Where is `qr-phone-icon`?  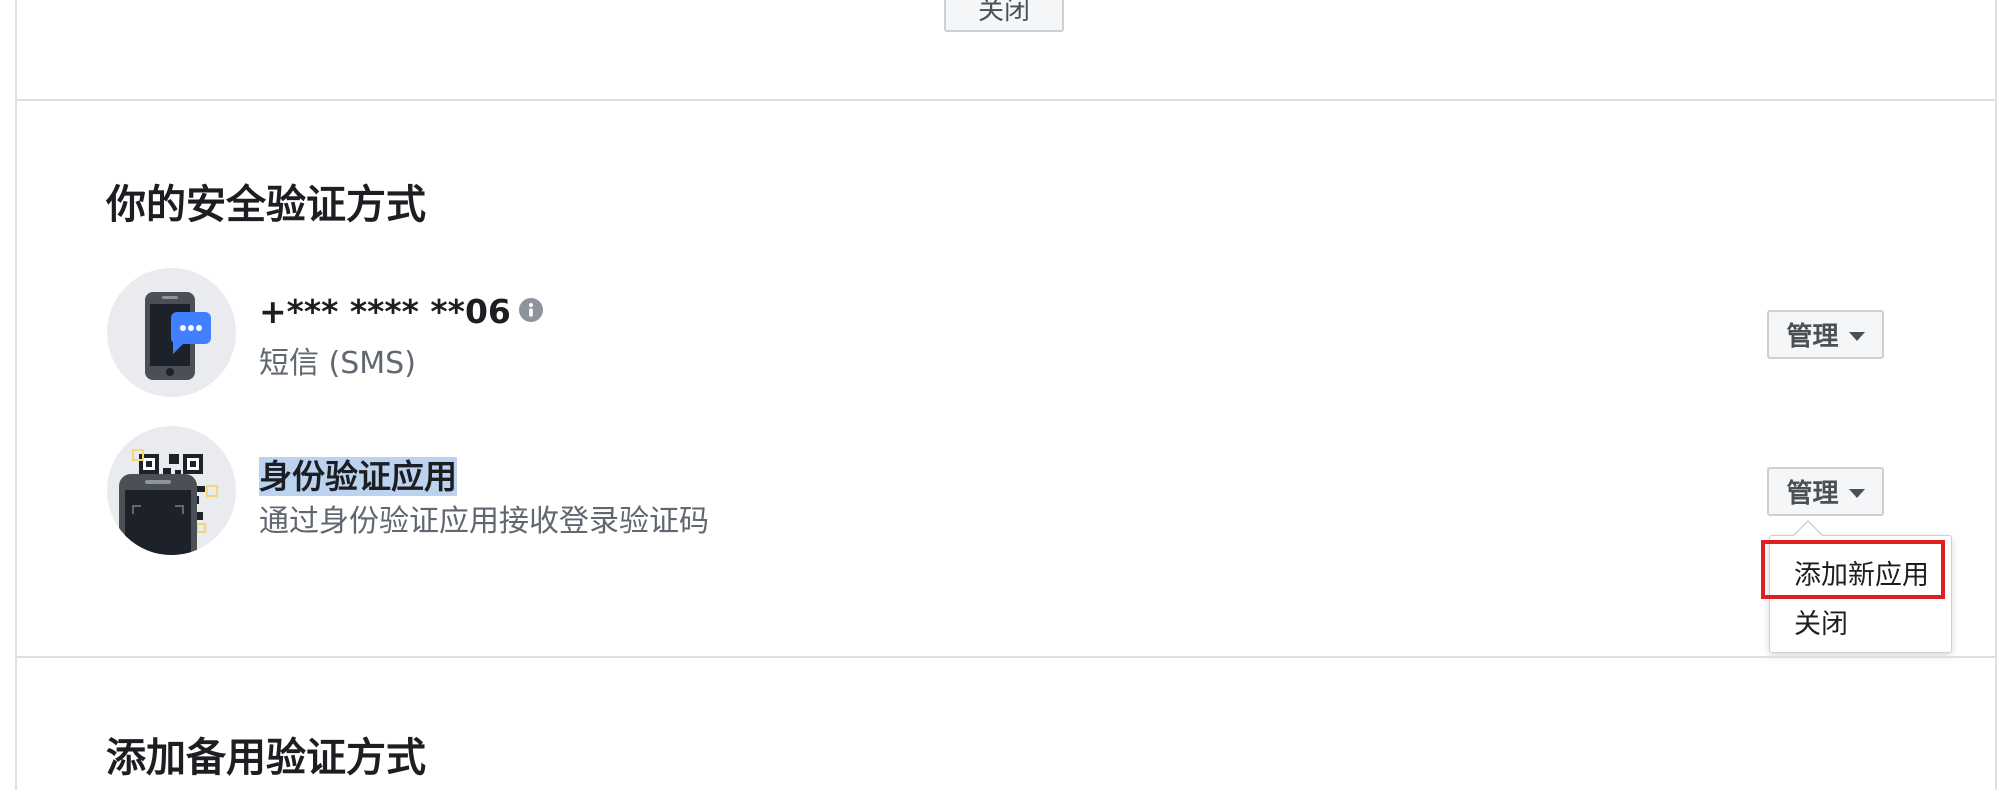 qr-phone-icon is located at coordinates (171, 490).